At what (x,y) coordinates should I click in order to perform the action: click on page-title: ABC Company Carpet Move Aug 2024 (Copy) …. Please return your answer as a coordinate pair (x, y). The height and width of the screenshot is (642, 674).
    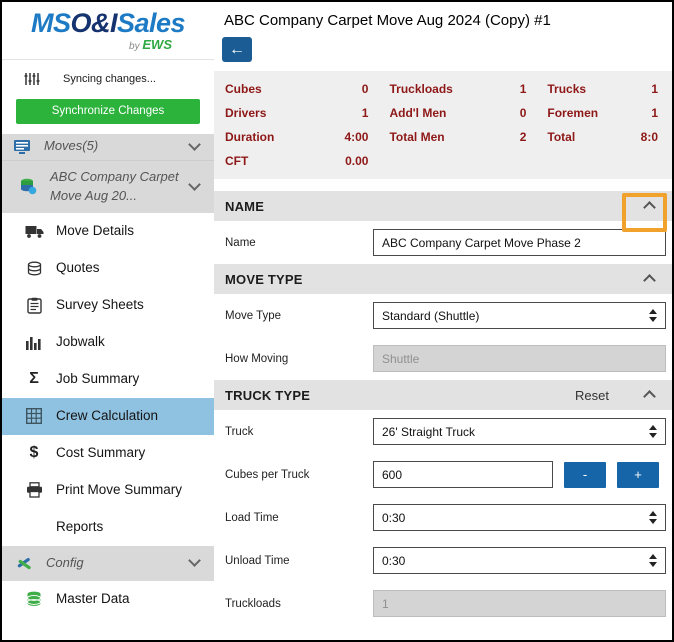
    Looking at the image, I should click on (387, 20).